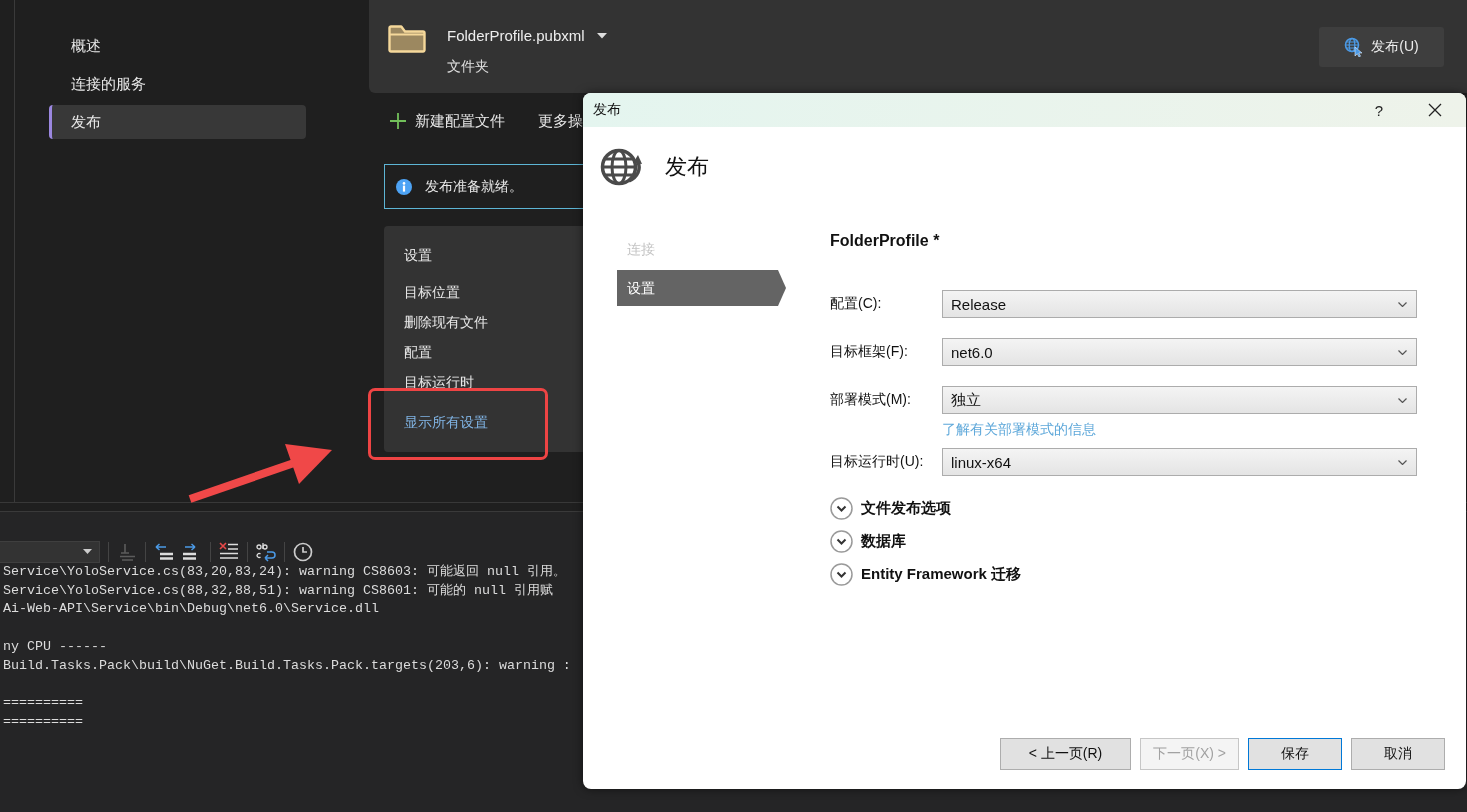 Image resolution: width=1467 pixels, height=812 pixels. What do you see at coordinates (1381, 47) in the screenshot?
I see `publish-button: 发布(U)` at bounding box center [1381, 47].